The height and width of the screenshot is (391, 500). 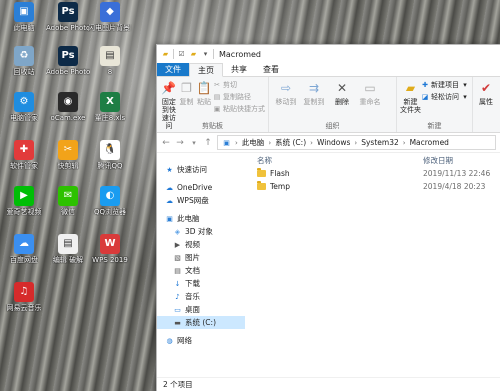 What do you see at coordinates (177, 231) in the screenshot?
I see `3d-objects-icon: ◈` at bounding box center [177, 231].